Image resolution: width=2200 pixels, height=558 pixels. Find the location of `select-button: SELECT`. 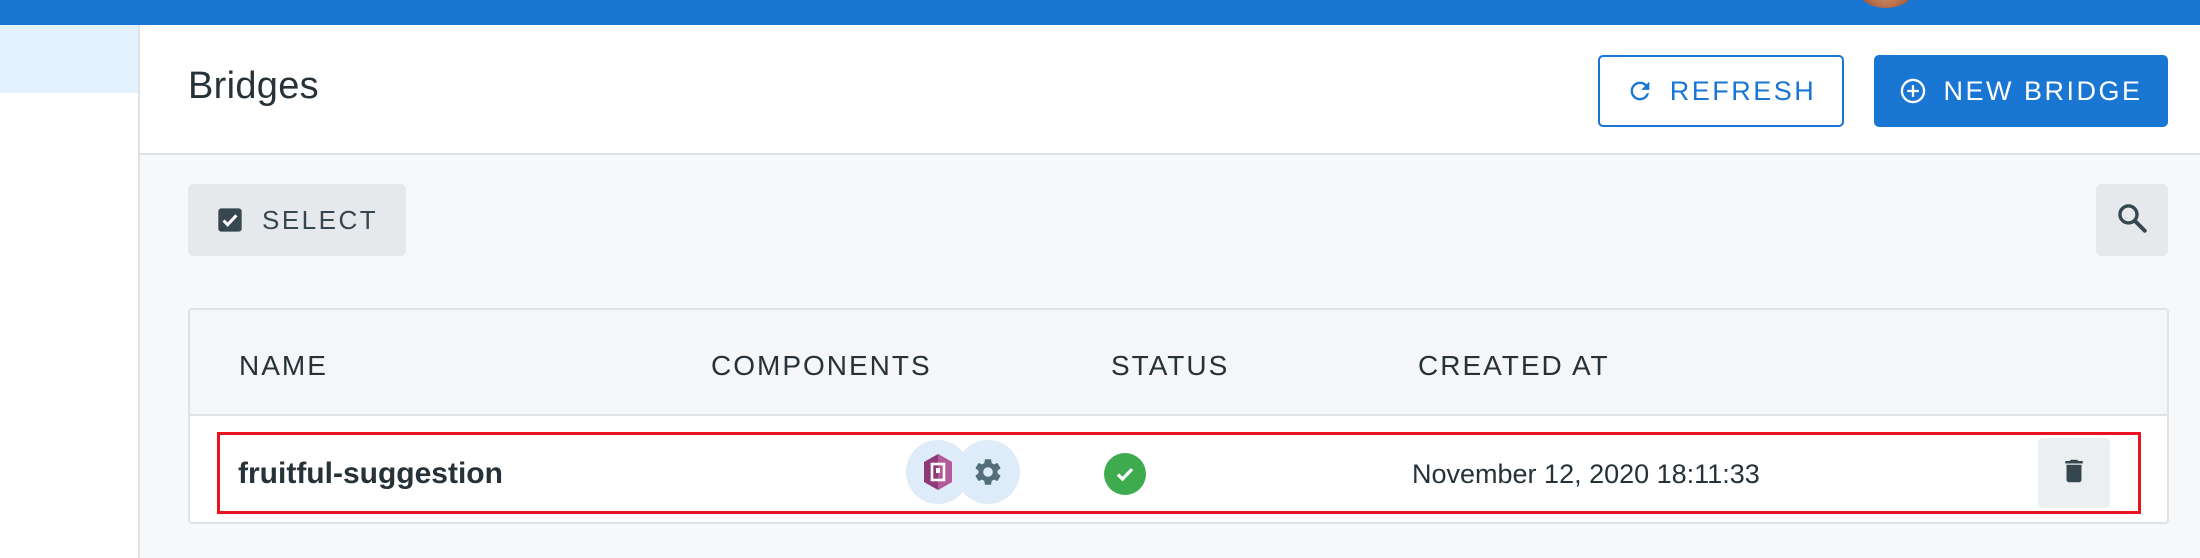

select-button: SELECT is located at coordinates (297, 220).